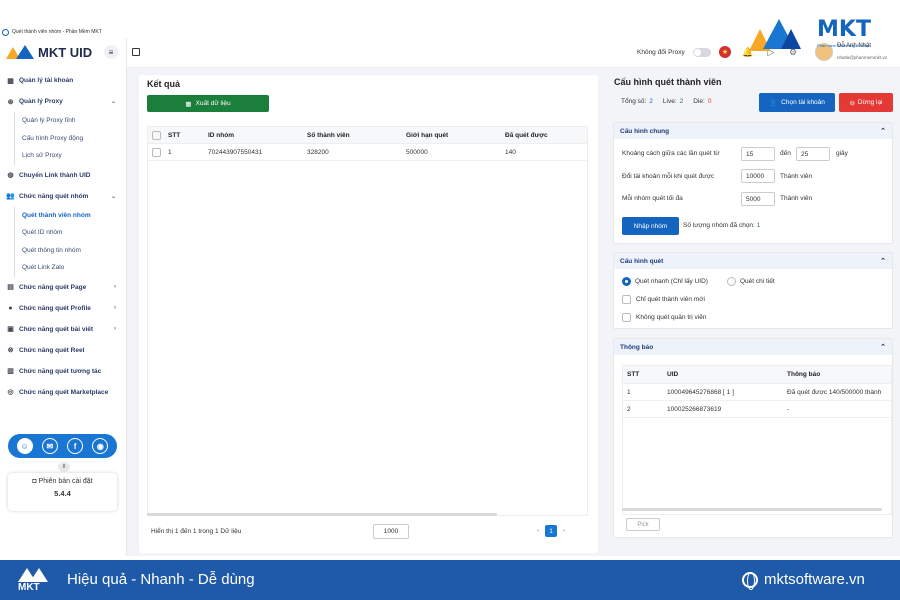 This screenshot has width=900, height=600. Describe the element at coordinates (626, 281) in the screenshot. I see `radio-selected-icon` at that location.